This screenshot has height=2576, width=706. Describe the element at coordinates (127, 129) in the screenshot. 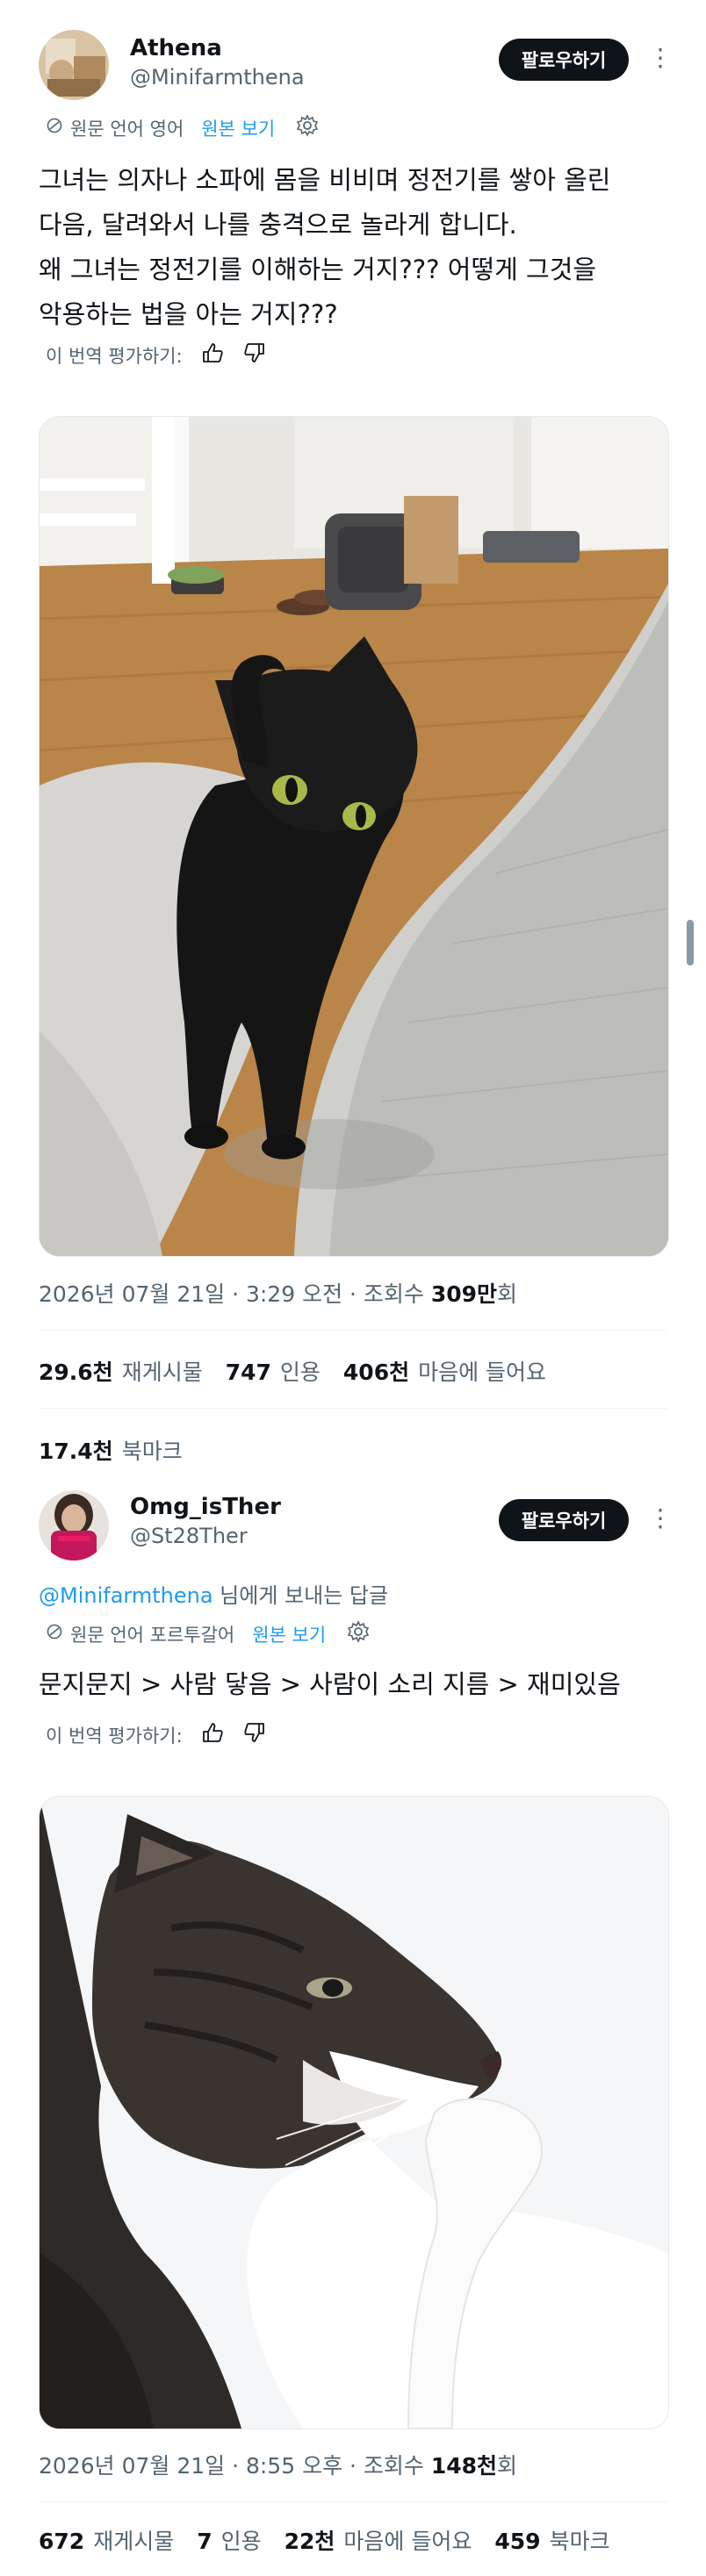

I see `source-language: 원문 언어 영어` at that location.